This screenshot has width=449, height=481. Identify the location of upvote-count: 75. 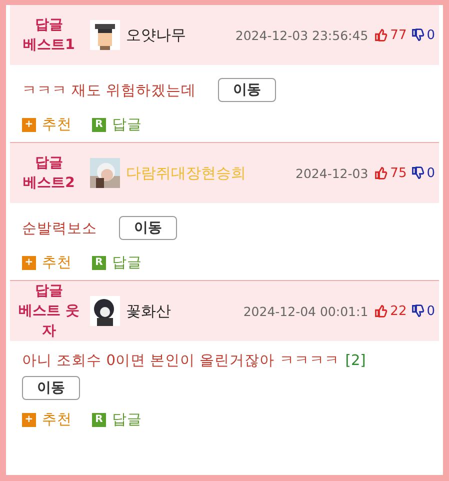
(398, 173).